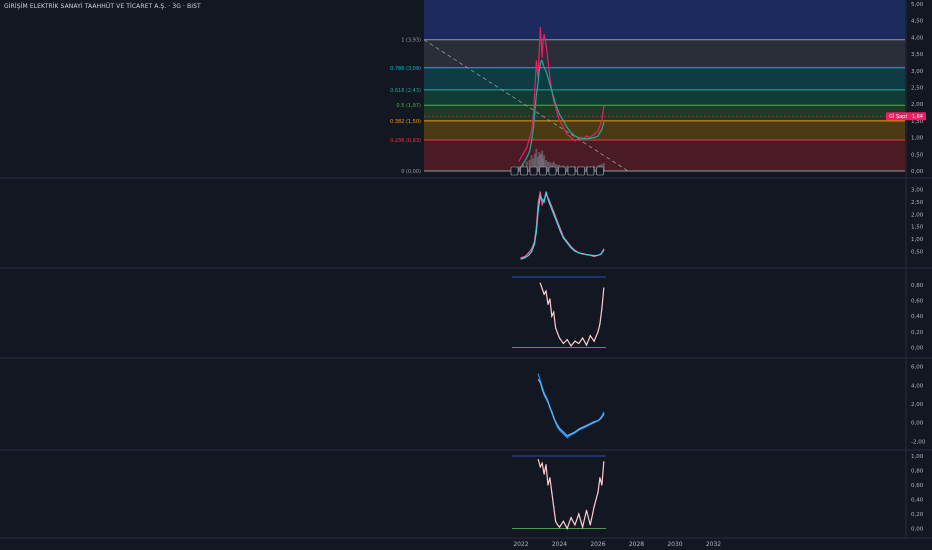 This screenshot has height=550, width=932. What do you see at coordinates (917, 368) in the screenshot?
I see `y-tick-label: 6,00` at bounding box center [917, 368].